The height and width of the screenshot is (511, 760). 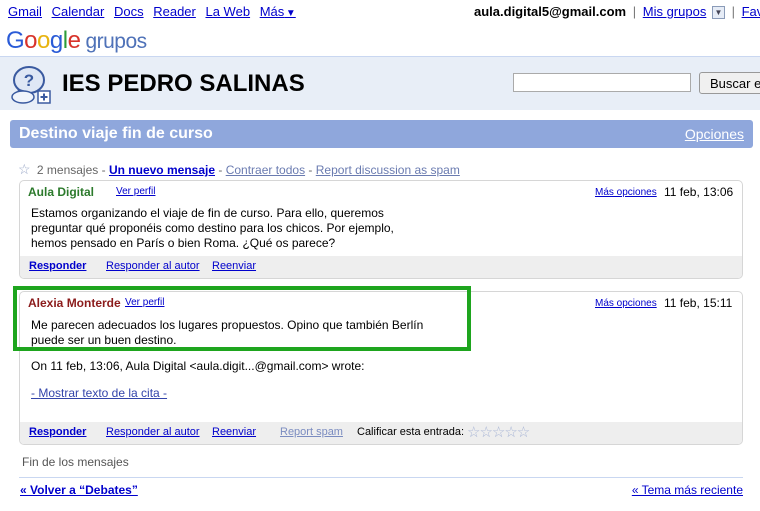 I want to click on show-quote-link: - Mostrar texto de la cita -, so click(x=99, y=393).